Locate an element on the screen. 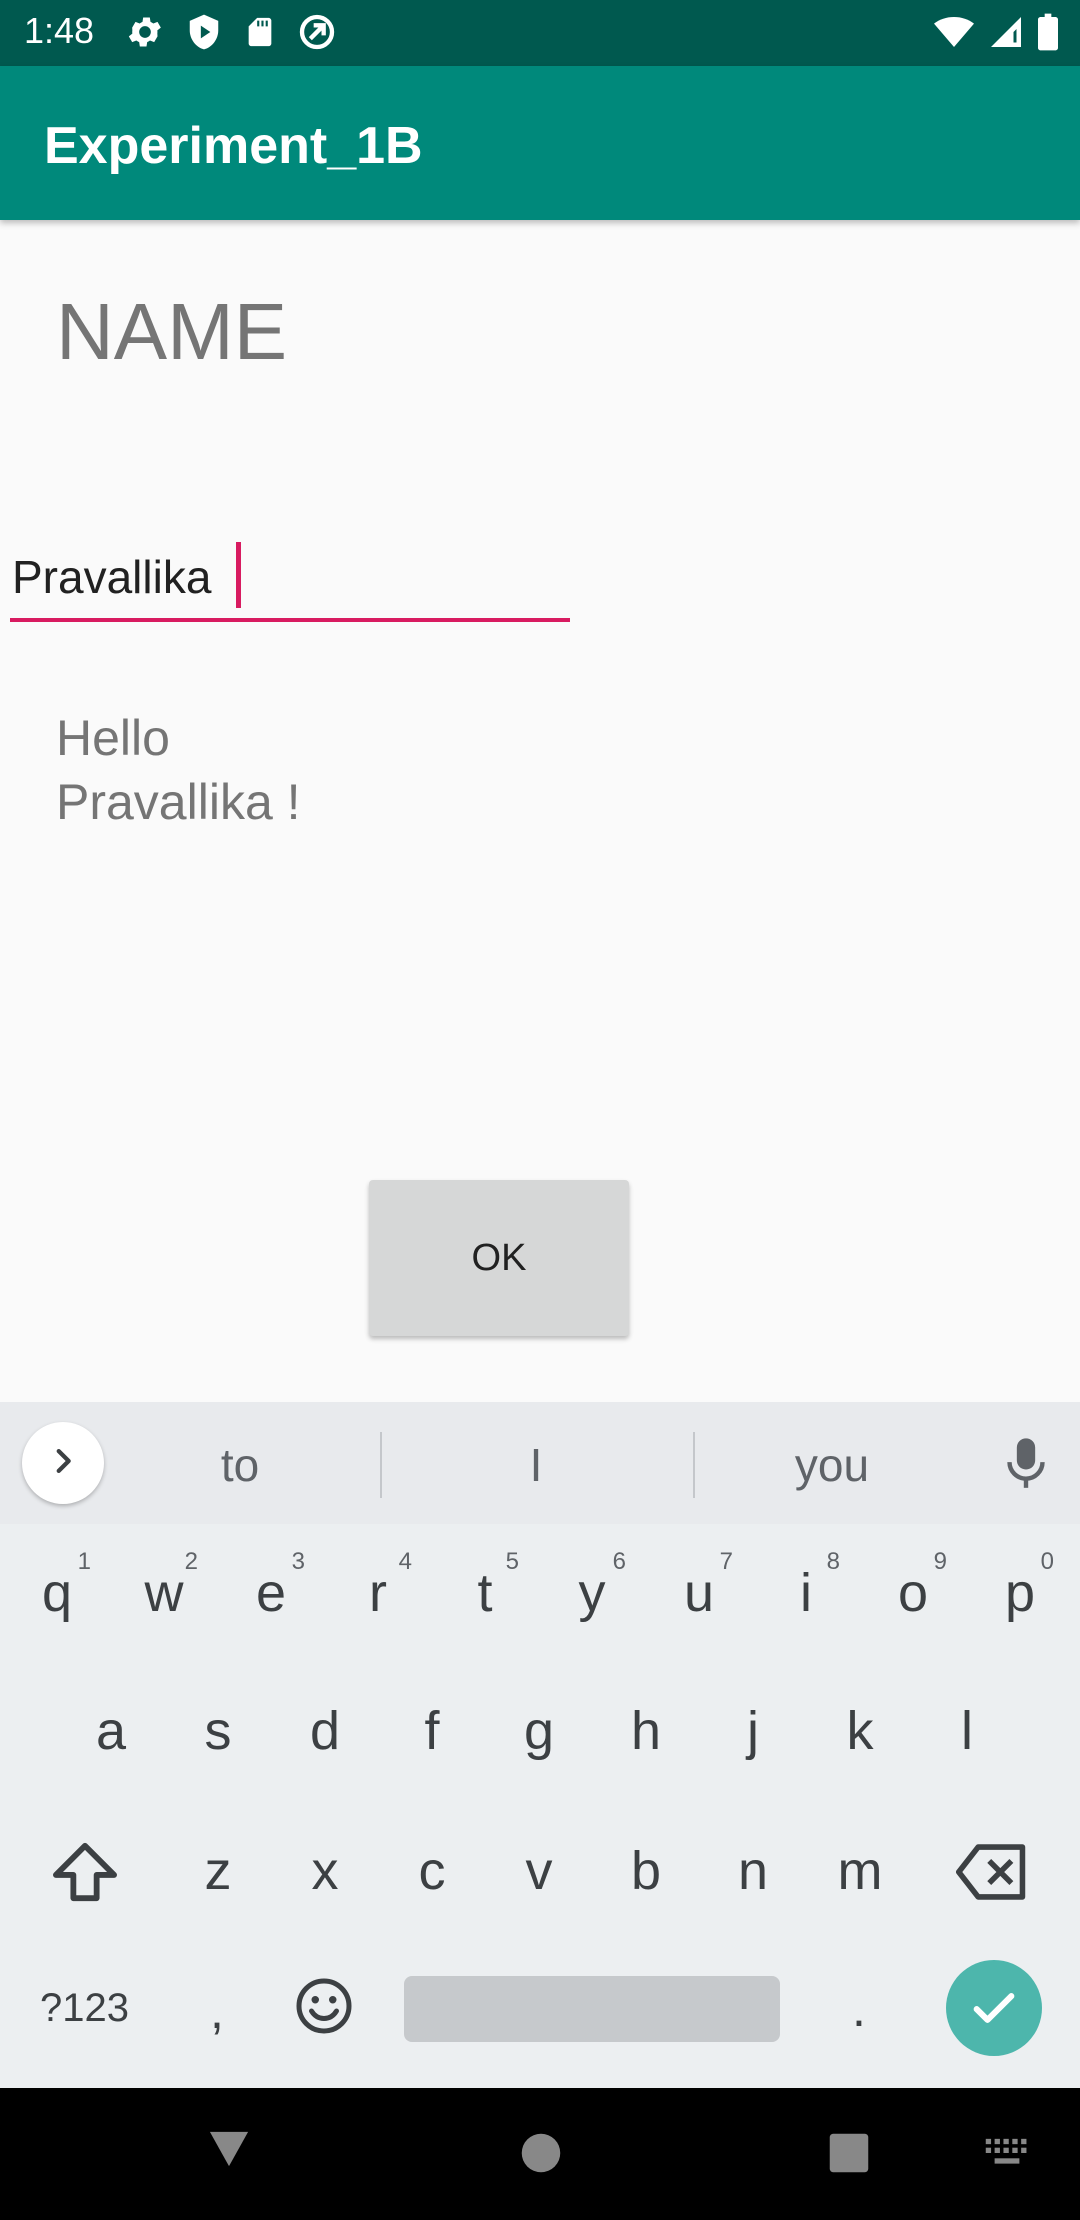 This screenshot has width=1080, height=2220. recents-button is located at coordinates (849, 2155).